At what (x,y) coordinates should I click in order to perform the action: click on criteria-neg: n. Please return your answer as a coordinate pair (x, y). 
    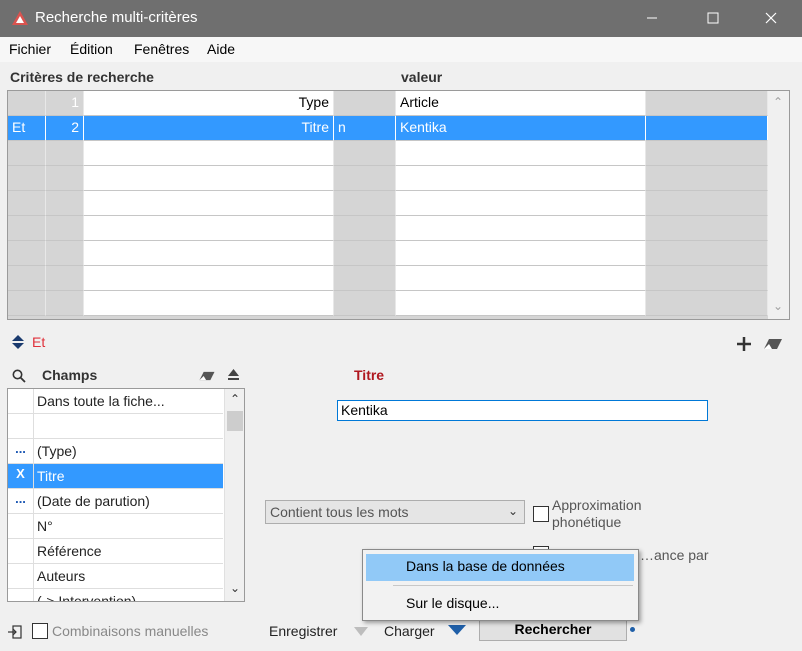
    Looking at the image, I should click on (365, 128).